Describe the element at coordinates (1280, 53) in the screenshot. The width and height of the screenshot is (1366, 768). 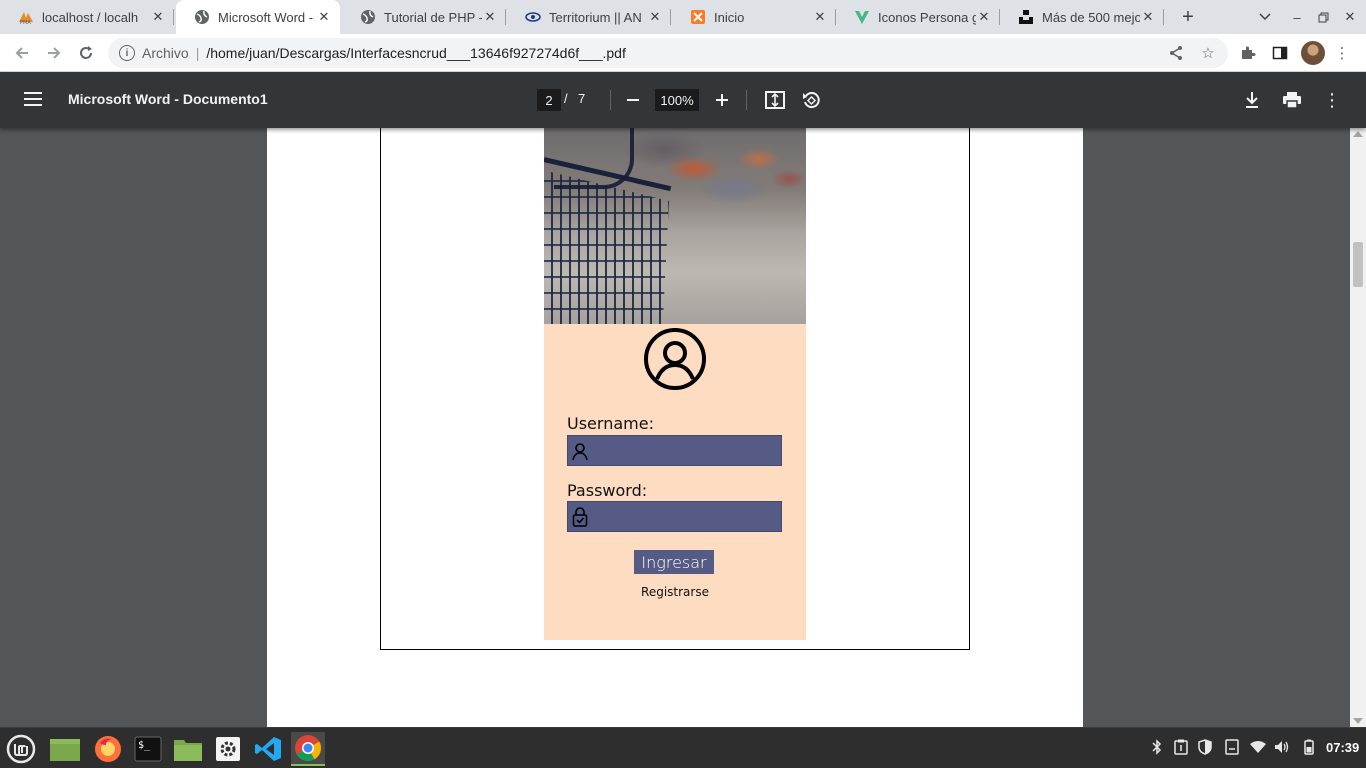
I see `side-panel-icon` at that location.